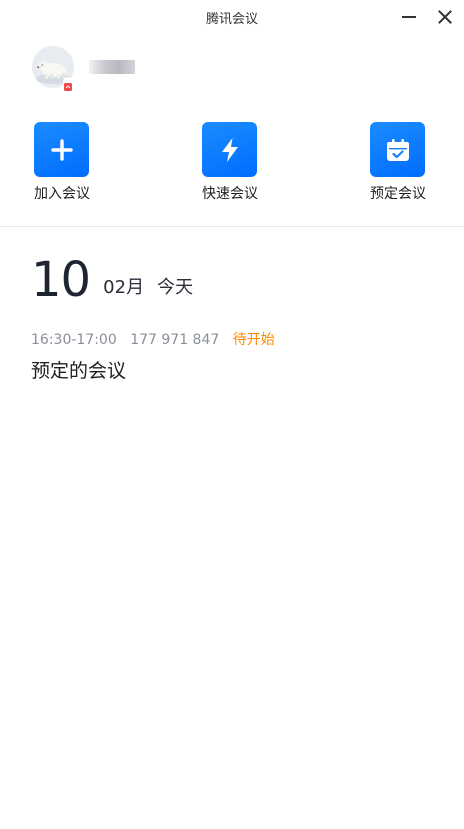 This screenshot has width=464, height=829. What do you see at coordinates (253, 340) in the screenshot?
I see `meeting-status: 待开始` at bounding box center [253, 340].